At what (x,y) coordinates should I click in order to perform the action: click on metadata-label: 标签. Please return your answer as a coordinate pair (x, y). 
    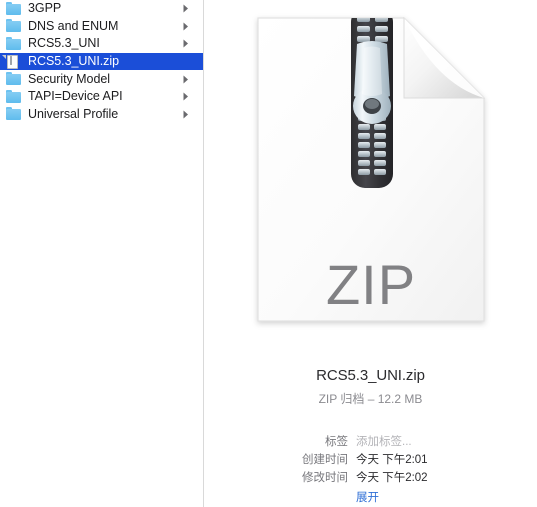
    Looking at the image, I should click on (336, 442).